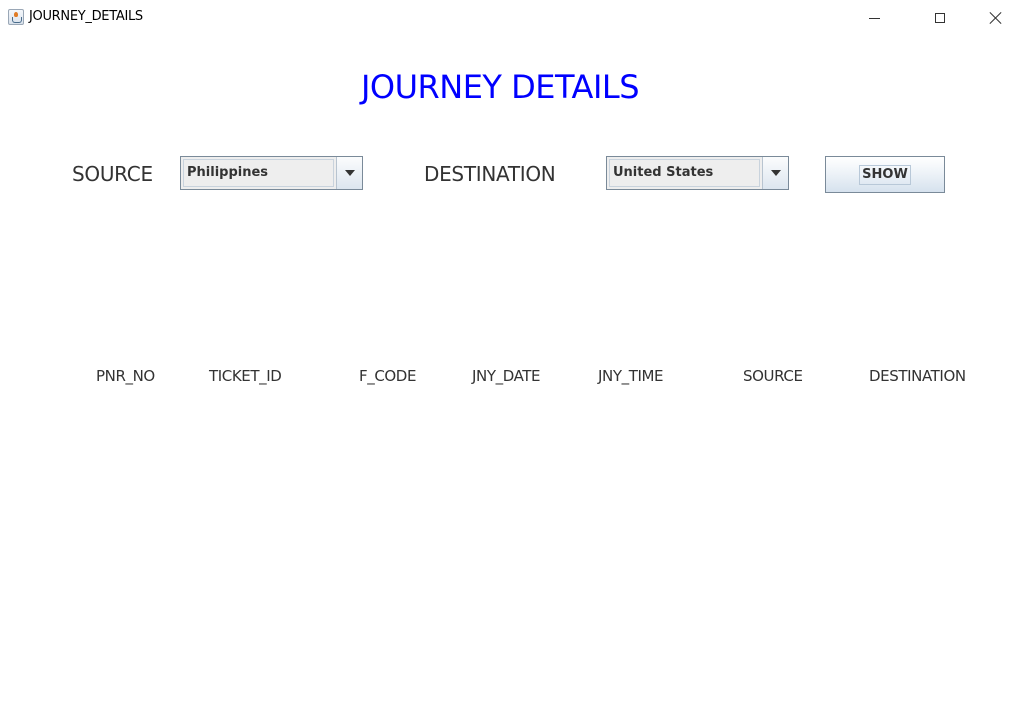 This screenshot has height=717, width=1024. I want to click on minimize-icon, so click(874, 18).